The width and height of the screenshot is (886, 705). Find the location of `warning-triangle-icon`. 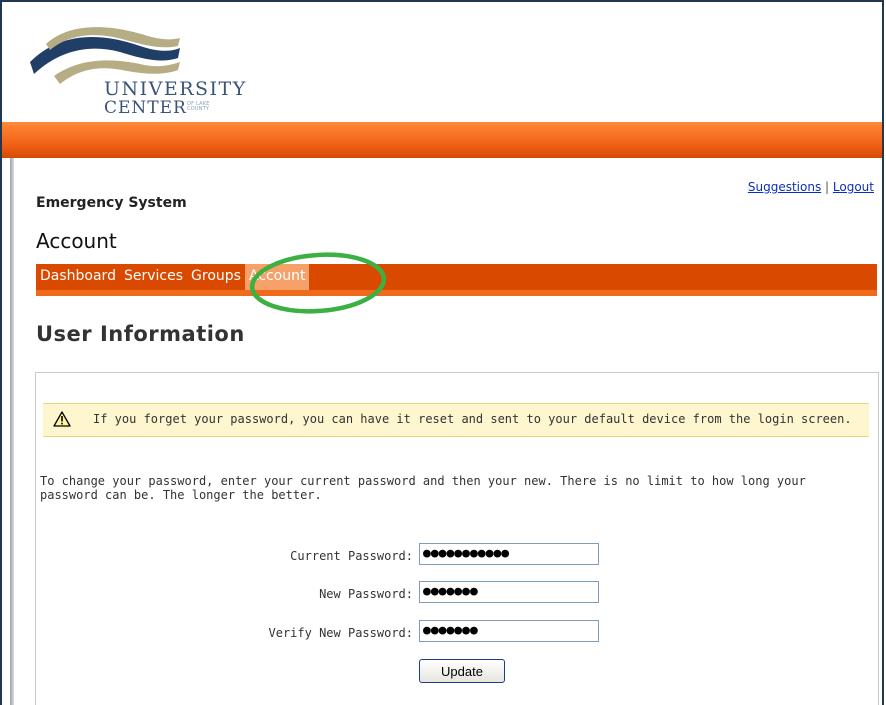

warning-triangle-icon is located at coordinates (62, 419).